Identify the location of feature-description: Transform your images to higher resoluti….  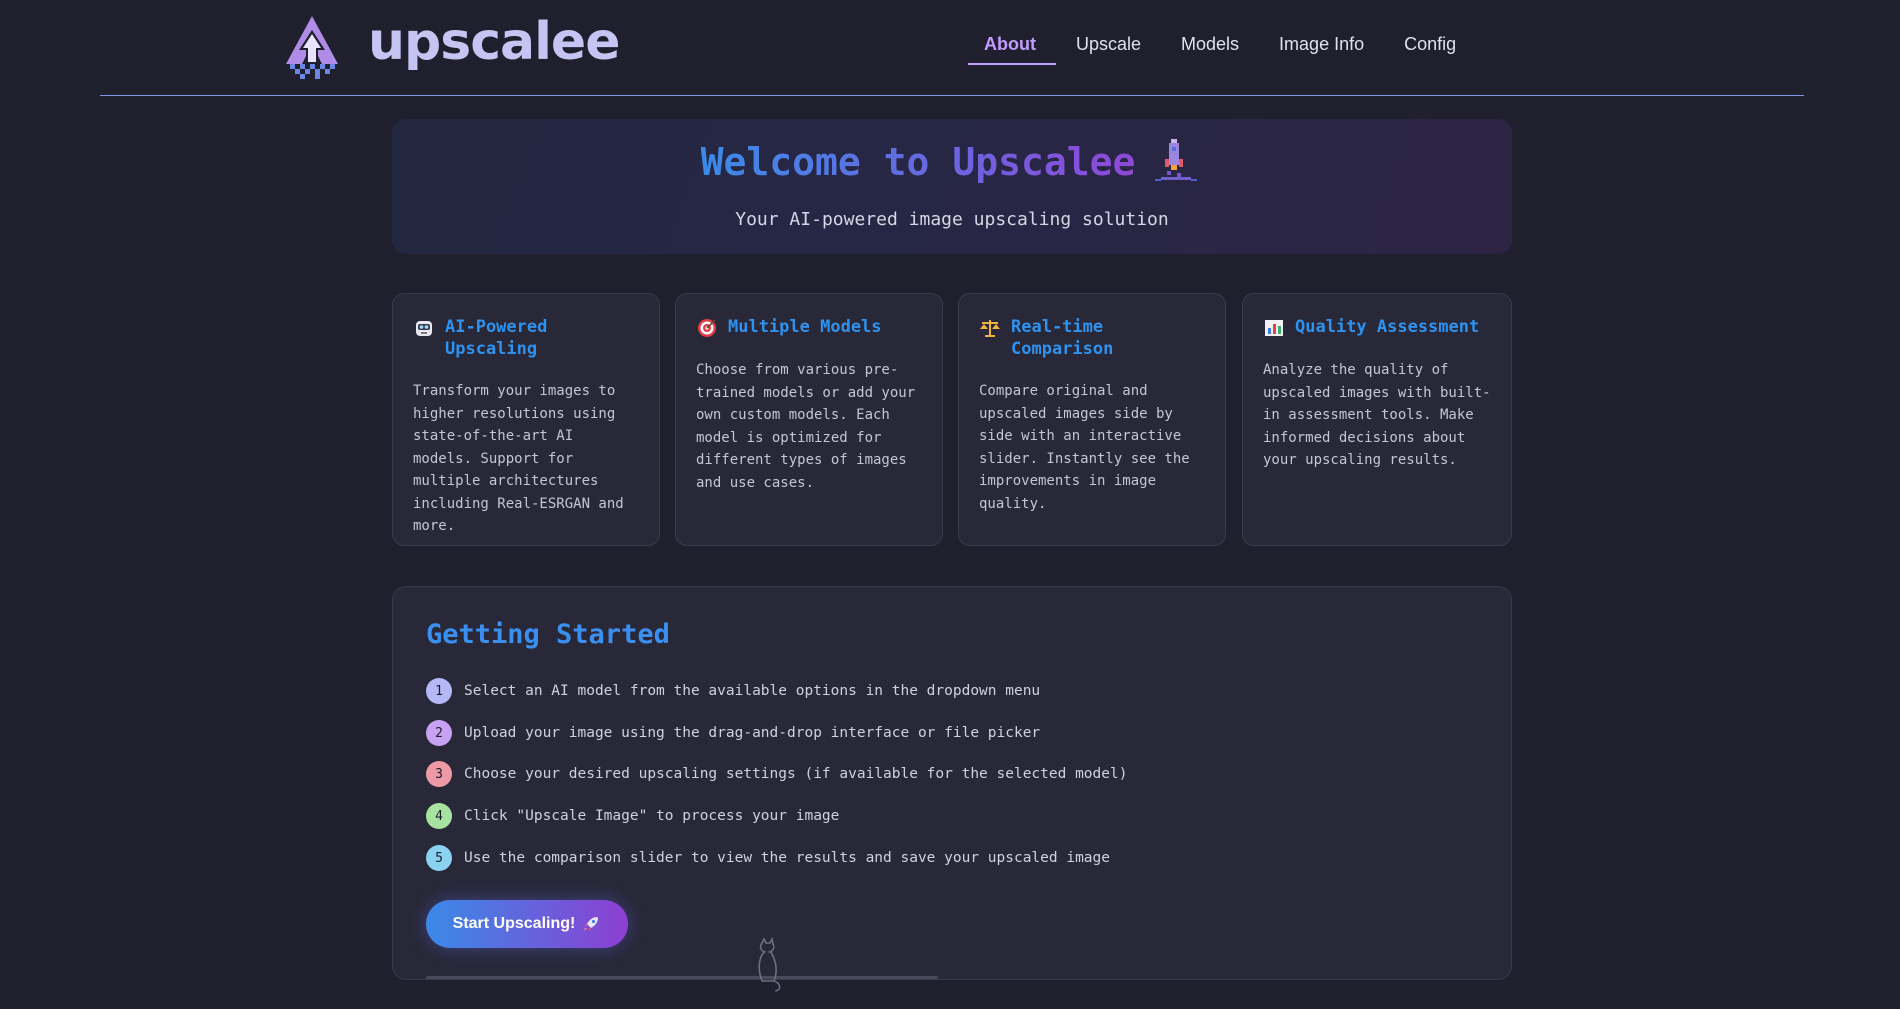
(518, 458).